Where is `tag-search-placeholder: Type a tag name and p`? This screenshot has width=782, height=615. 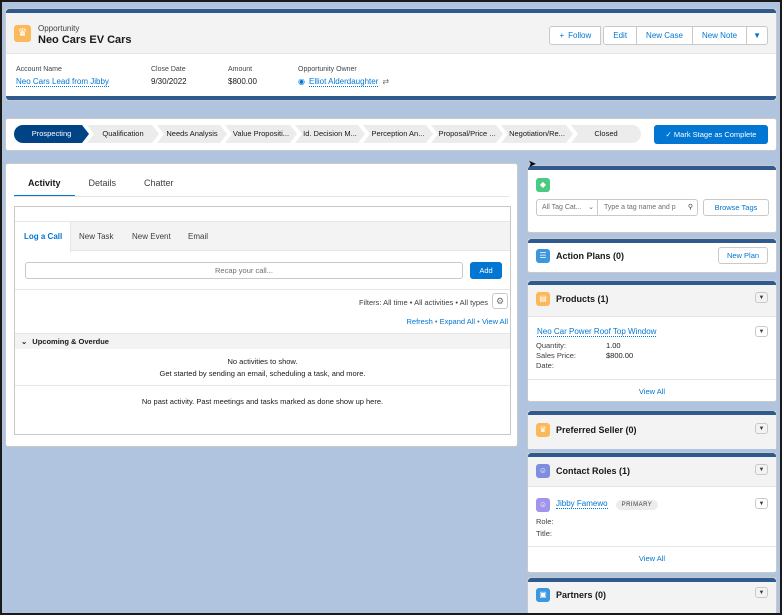
tag-search-placeholder: Type a tag name and p is located at coordinates (640, 207).